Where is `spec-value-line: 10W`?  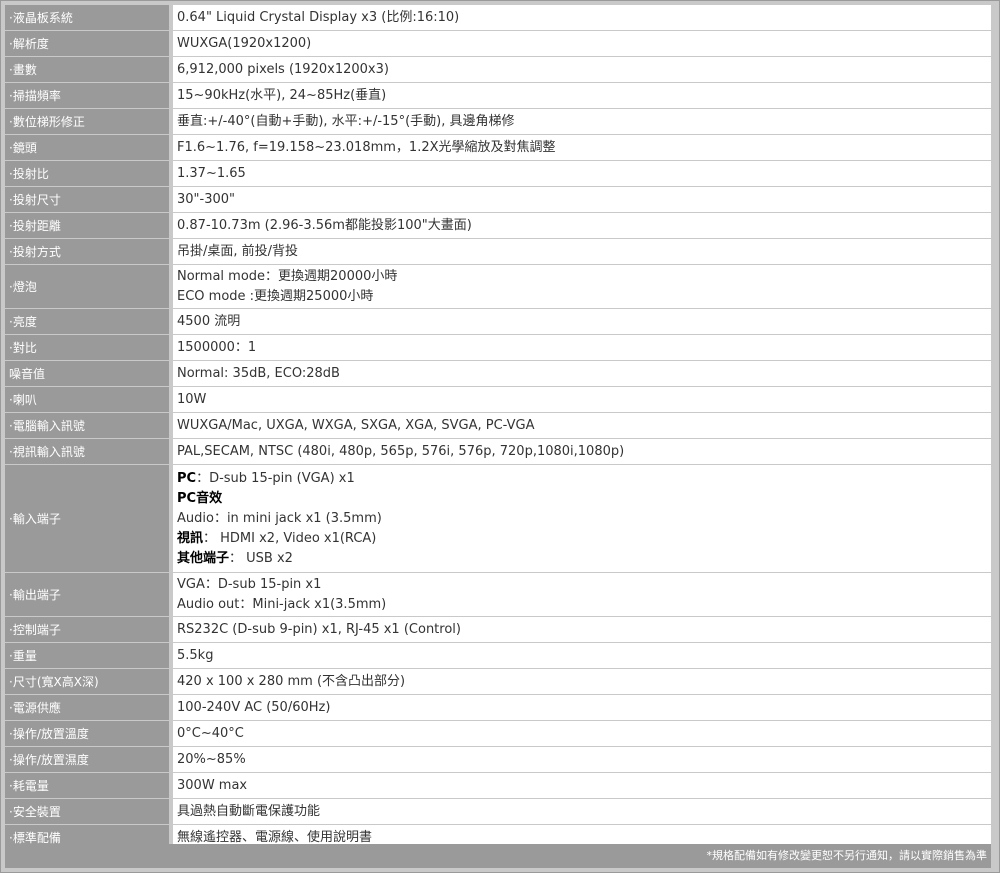
spec-value-line: 10W is located at coordinates (192, 399).